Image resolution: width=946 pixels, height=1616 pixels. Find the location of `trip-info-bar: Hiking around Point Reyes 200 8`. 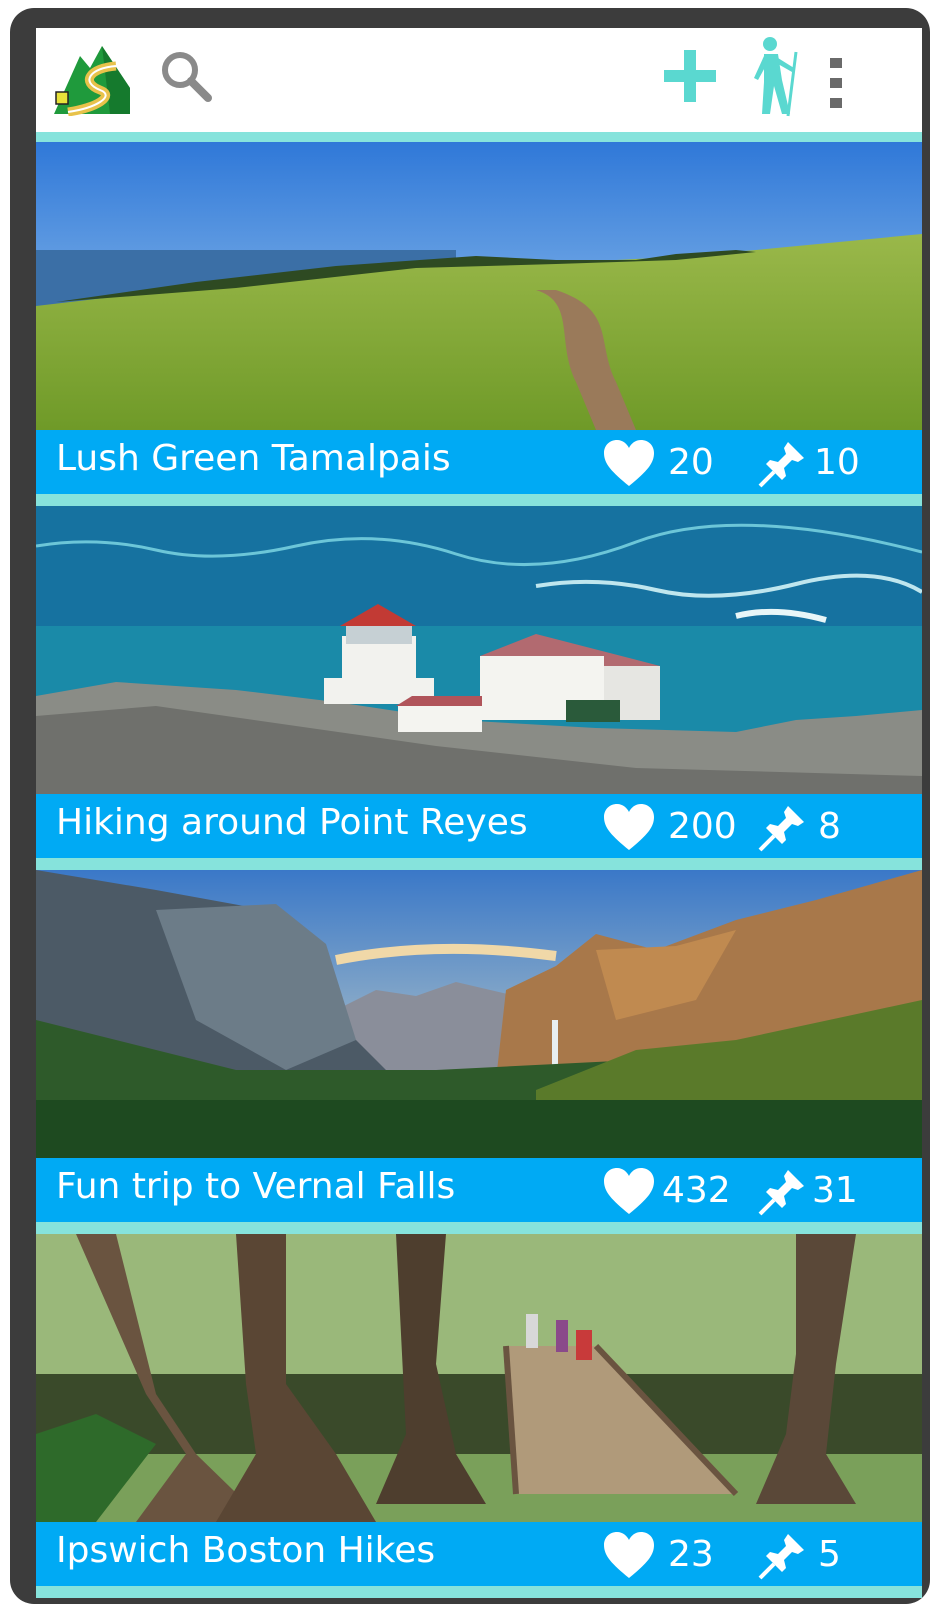

trip-info-bar: Hiking around Point Reyes 200 8 is located at coordinates (479, 832).